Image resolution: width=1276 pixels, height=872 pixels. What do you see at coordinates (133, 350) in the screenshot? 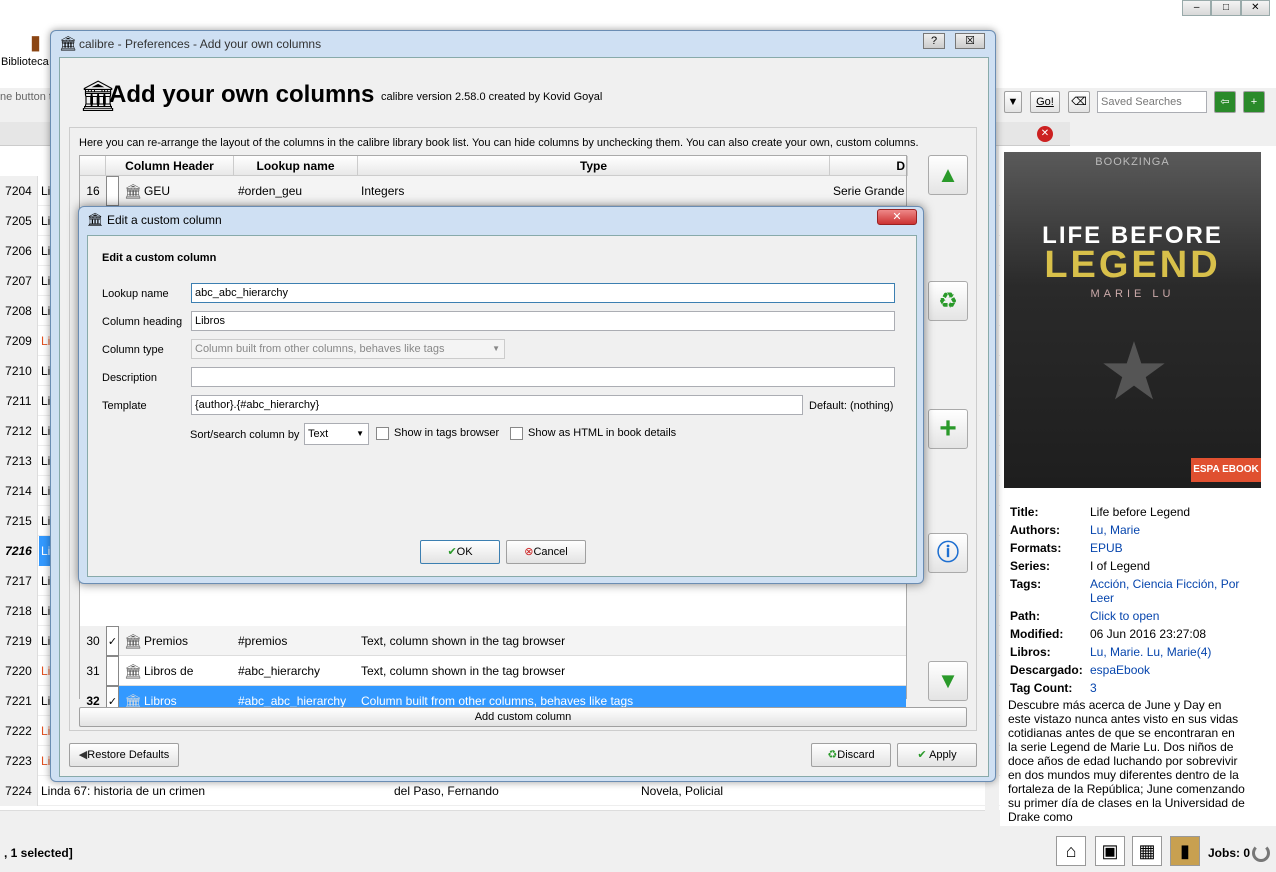
I see `column-type-label: Column type` at bounding box center [133, 350].